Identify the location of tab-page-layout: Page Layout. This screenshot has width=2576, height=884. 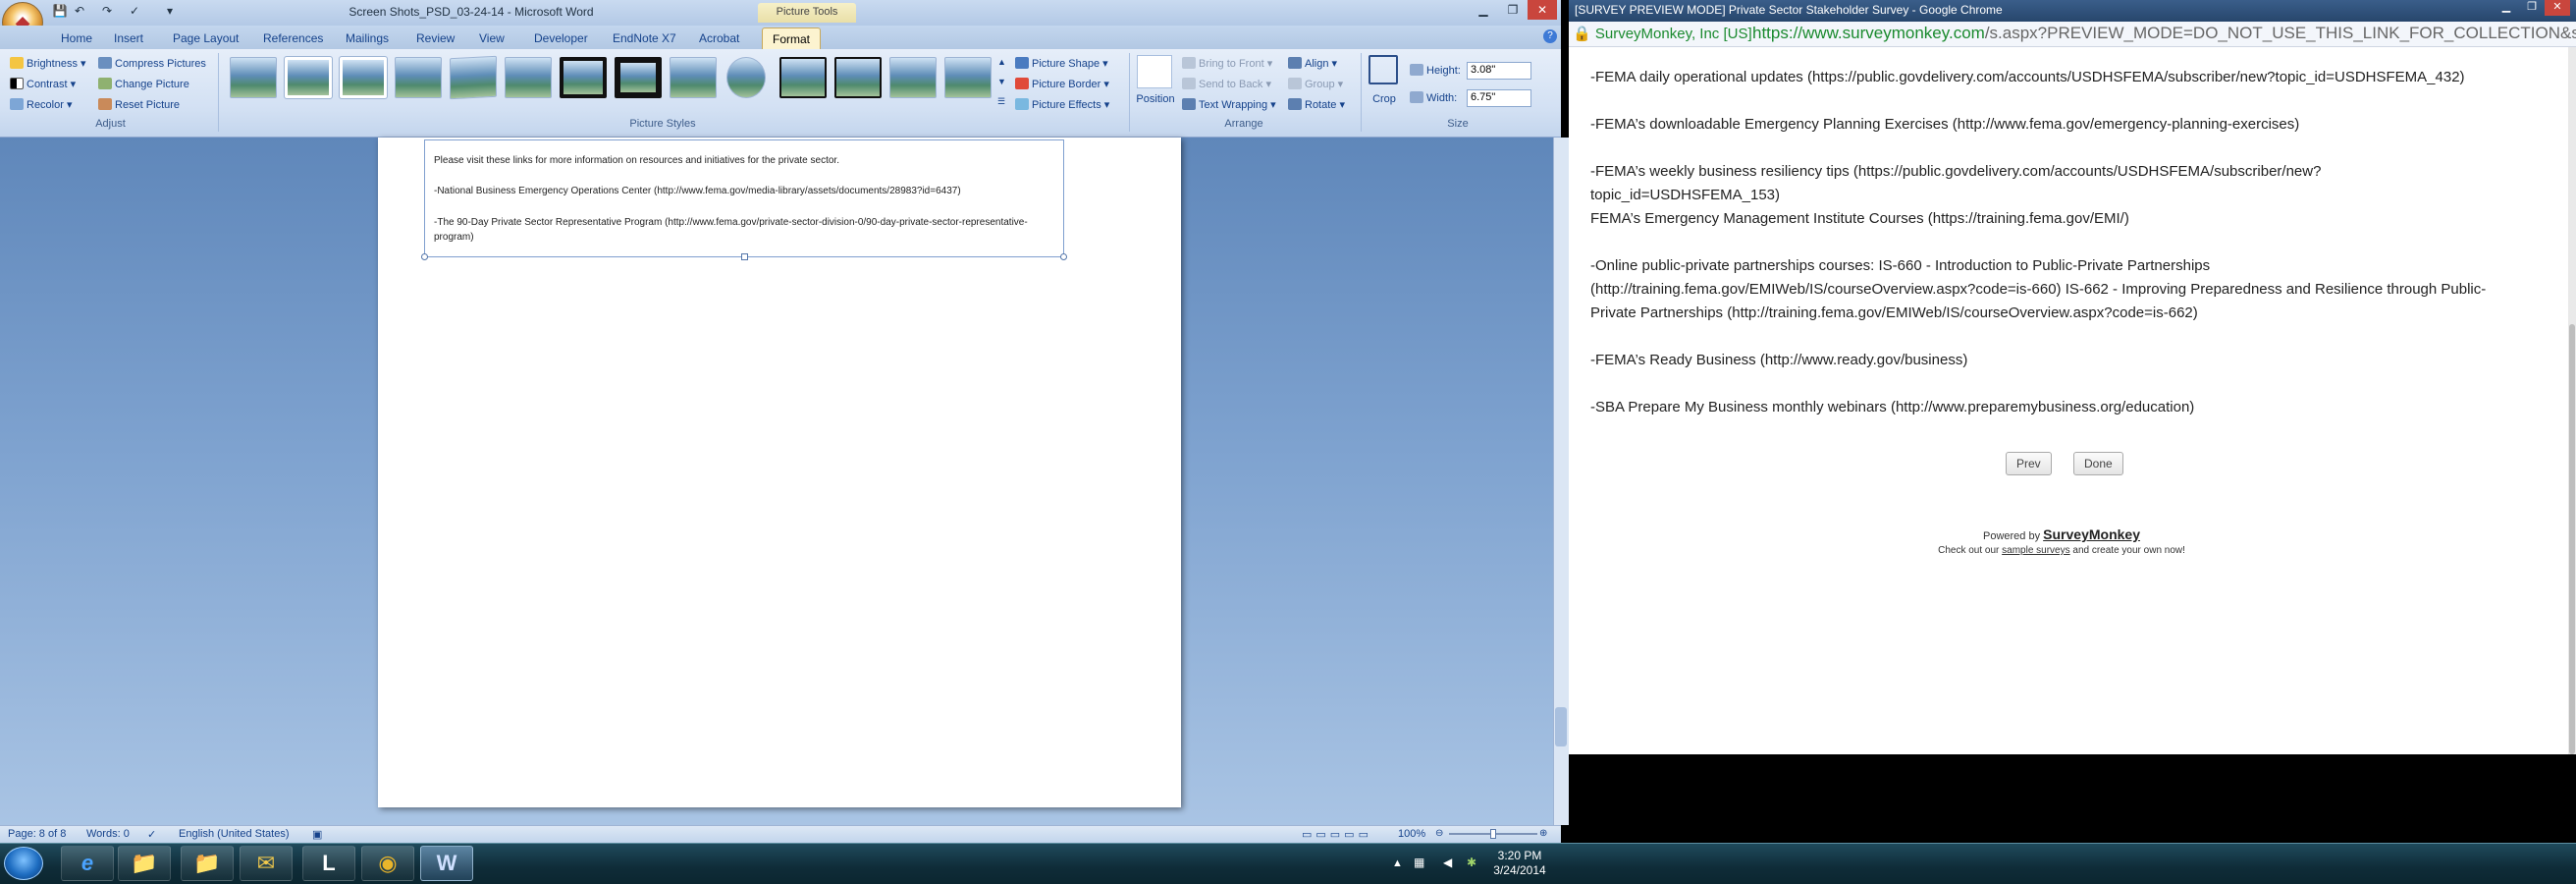
(205, 38).